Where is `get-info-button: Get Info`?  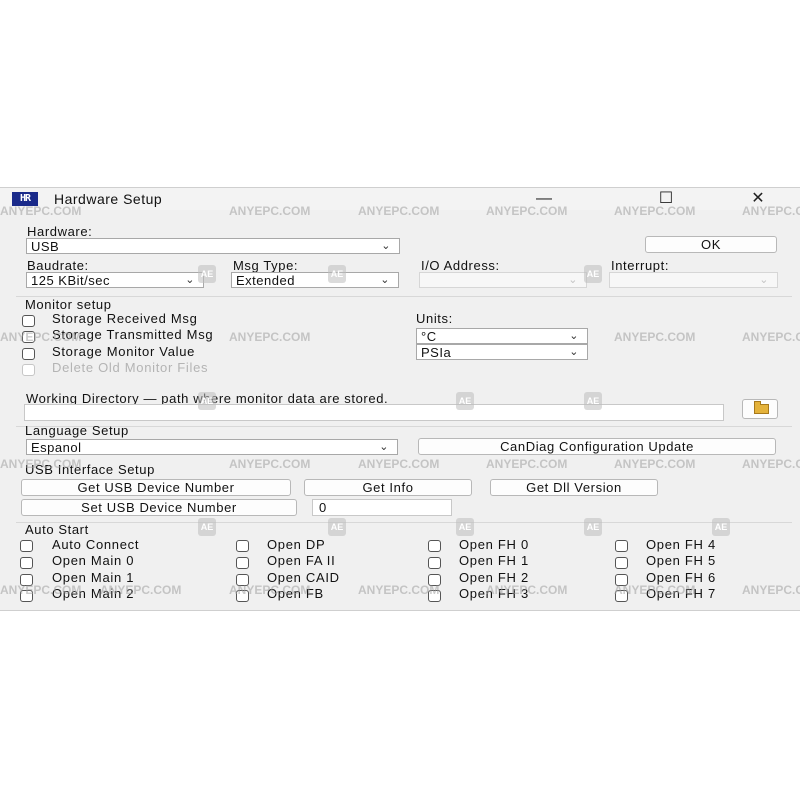 get-info-button: Get Info is located at coordinates (388, 487).